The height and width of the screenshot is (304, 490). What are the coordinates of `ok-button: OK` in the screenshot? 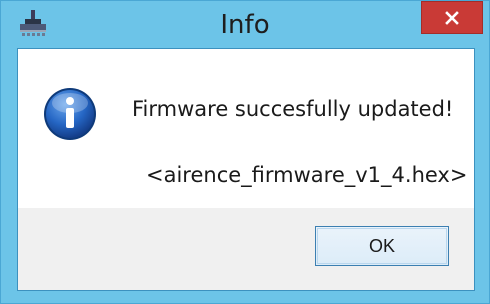 It's located at (382, 246).